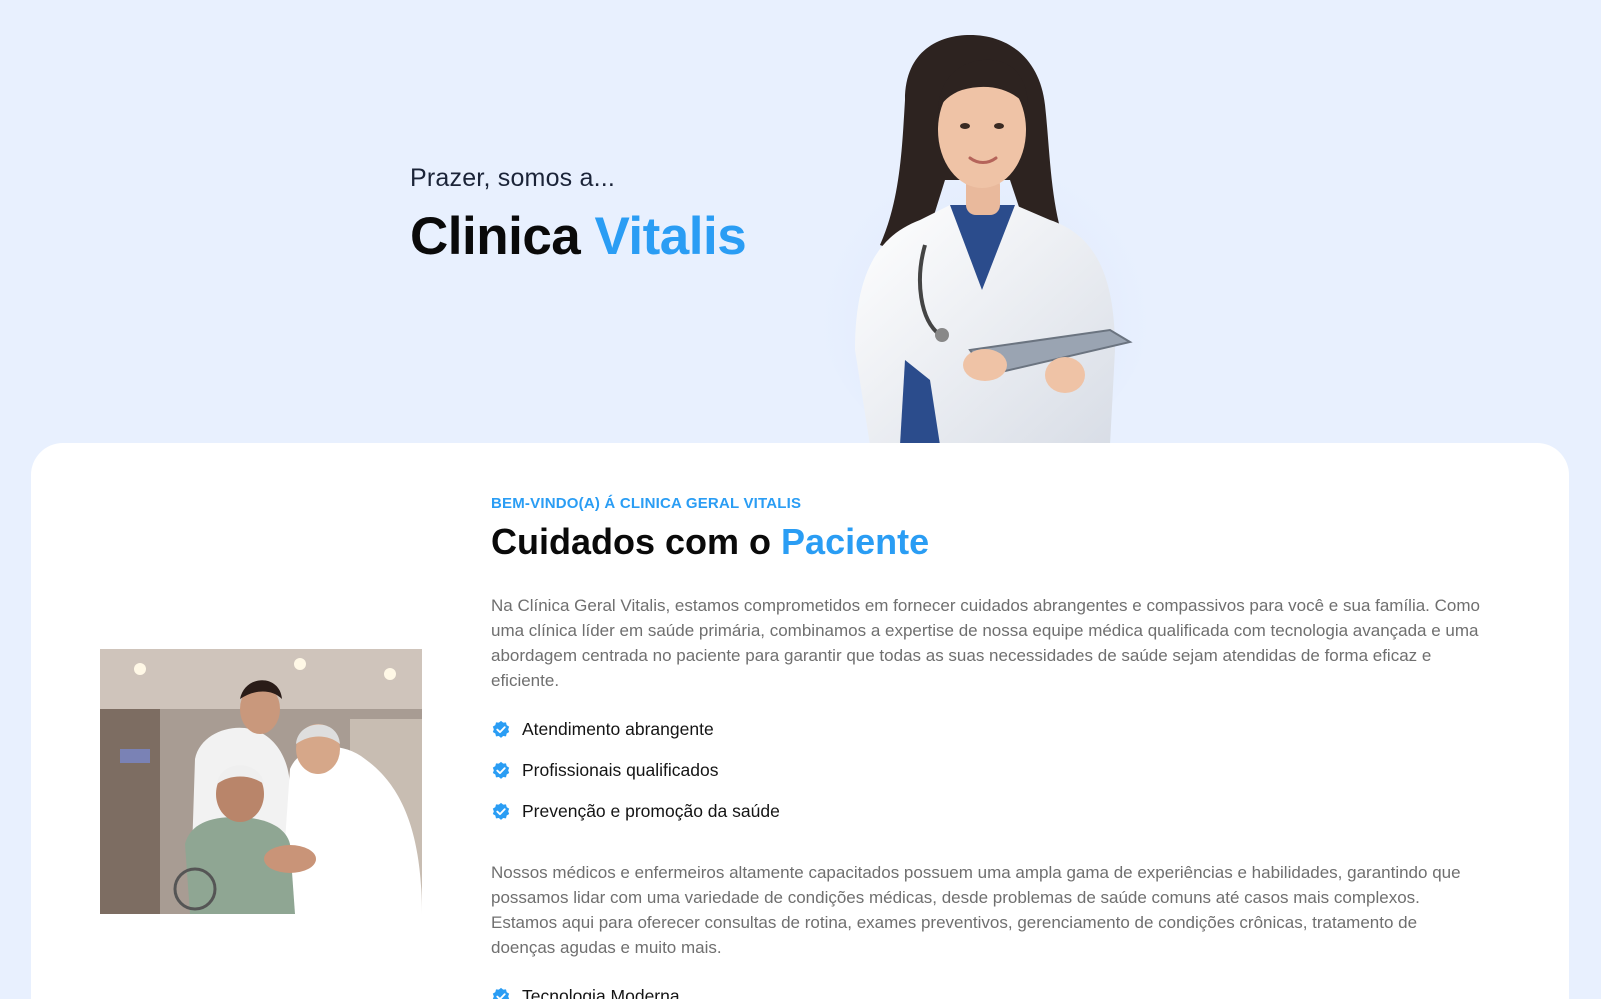 The height and width of the screenshot is (999, 1601). What do you see at coordinates (618, 729) in the screenshot?
I see `feature-label: Atendimento abrangente` at bounding box center [618, 729].